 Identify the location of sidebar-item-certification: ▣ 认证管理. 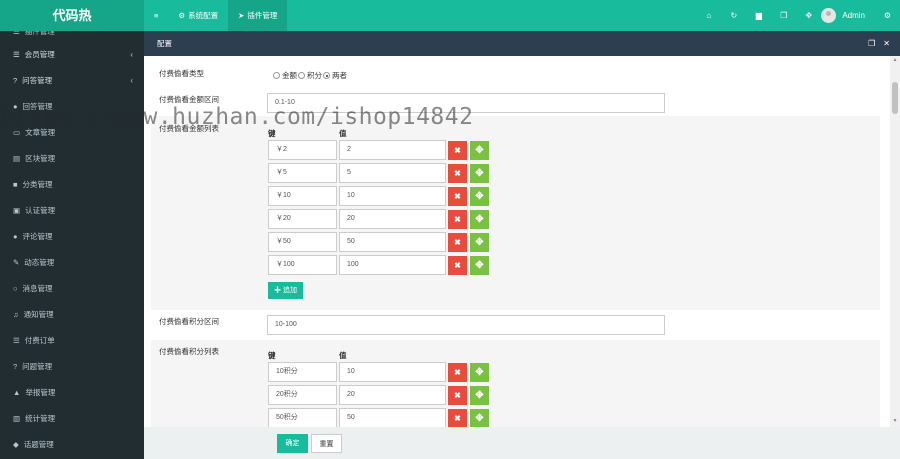
(72, 210).